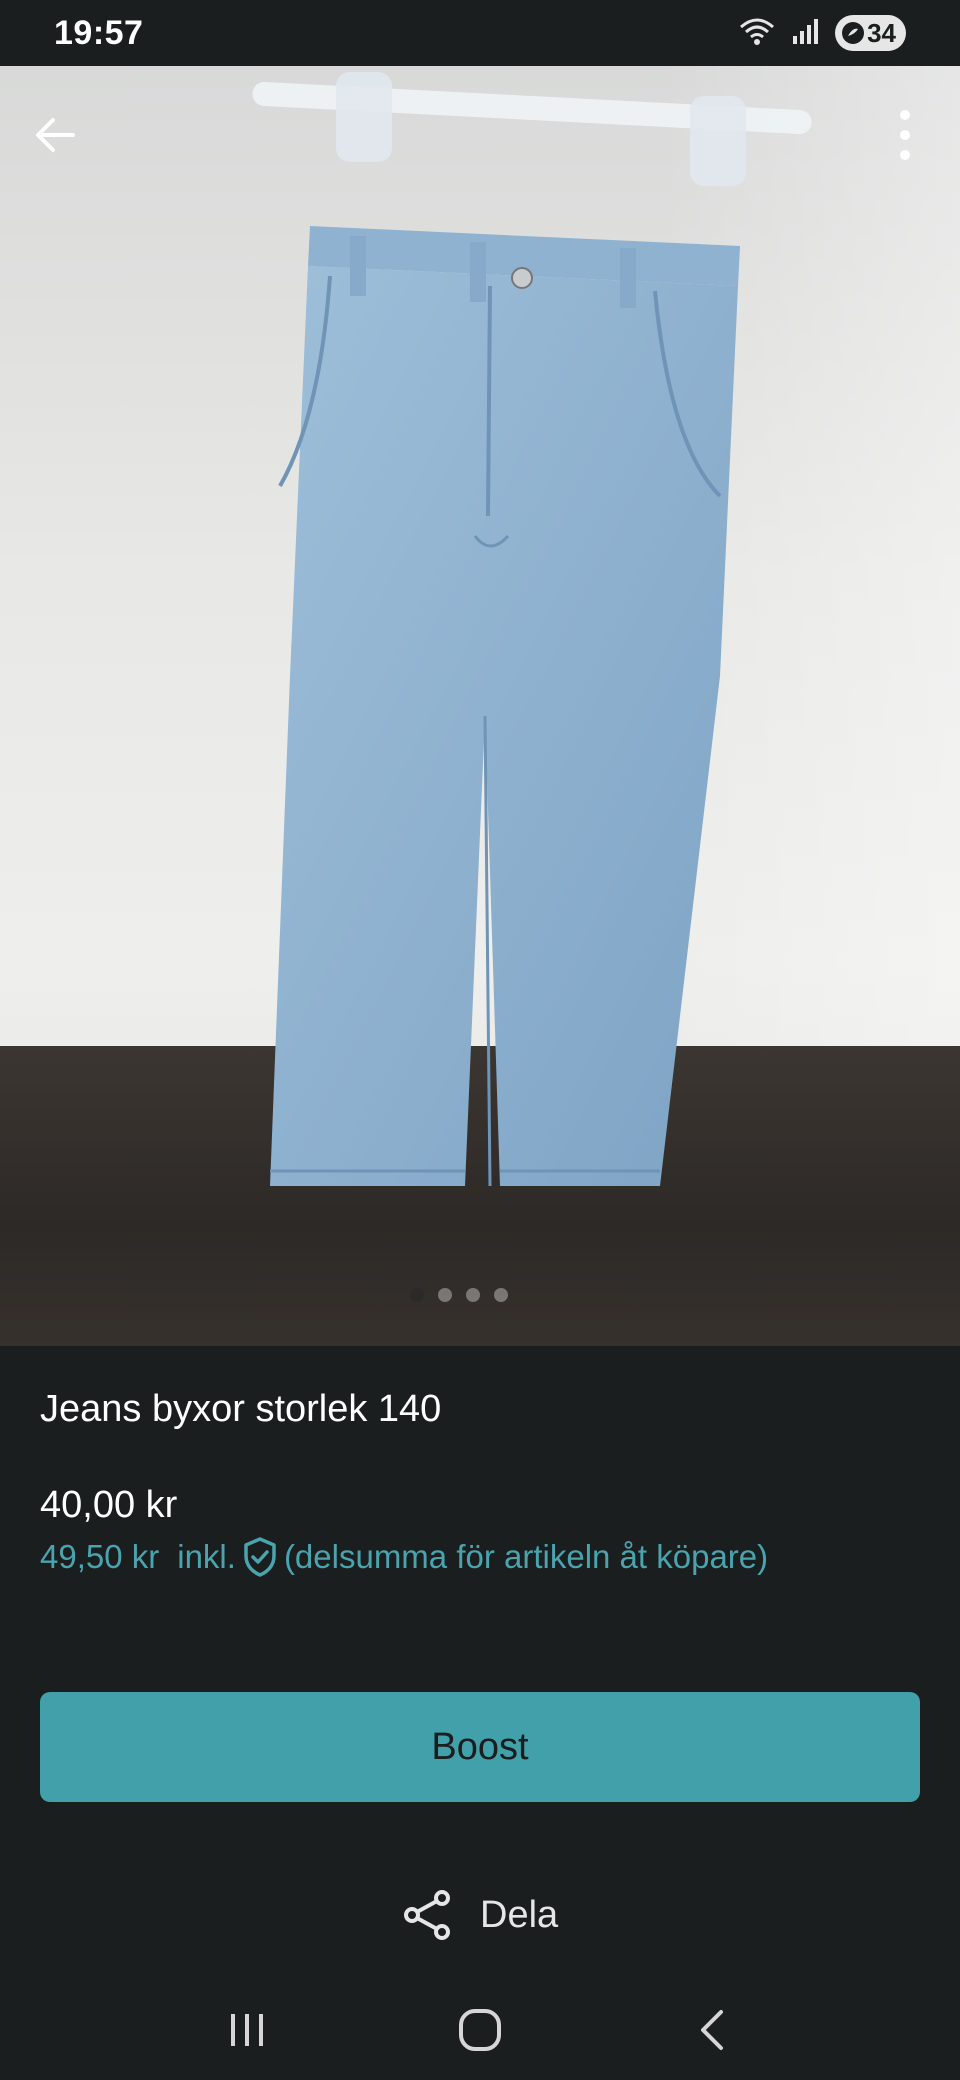 The image size is (960, 2080). I want to click on hanger-clip-left, so click(364, 117).